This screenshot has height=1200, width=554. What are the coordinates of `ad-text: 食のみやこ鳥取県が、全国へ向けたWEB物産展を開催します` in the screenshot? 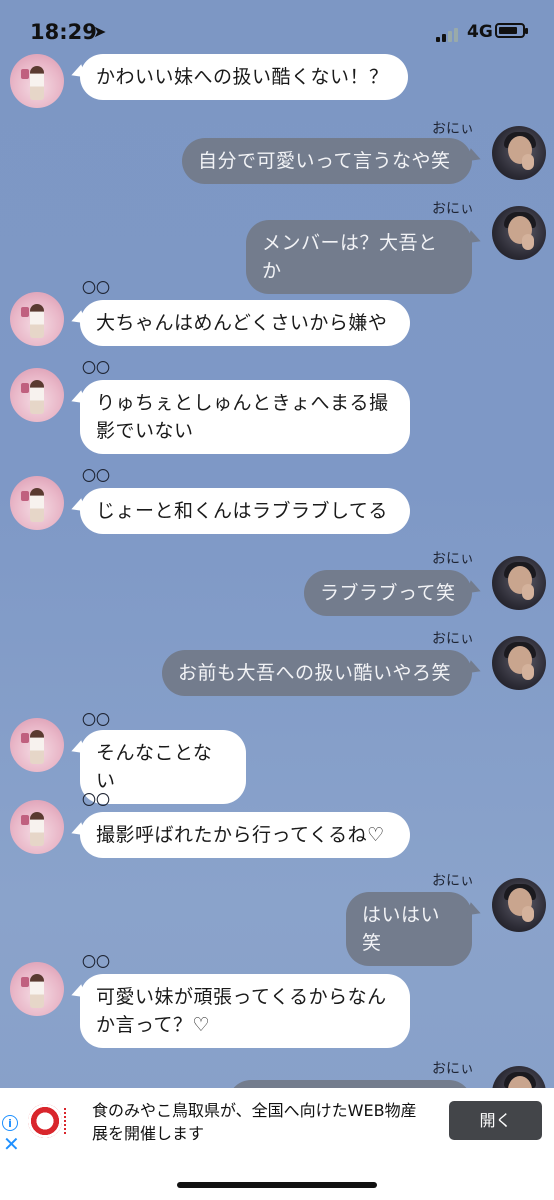 It's located at (262, 1122).